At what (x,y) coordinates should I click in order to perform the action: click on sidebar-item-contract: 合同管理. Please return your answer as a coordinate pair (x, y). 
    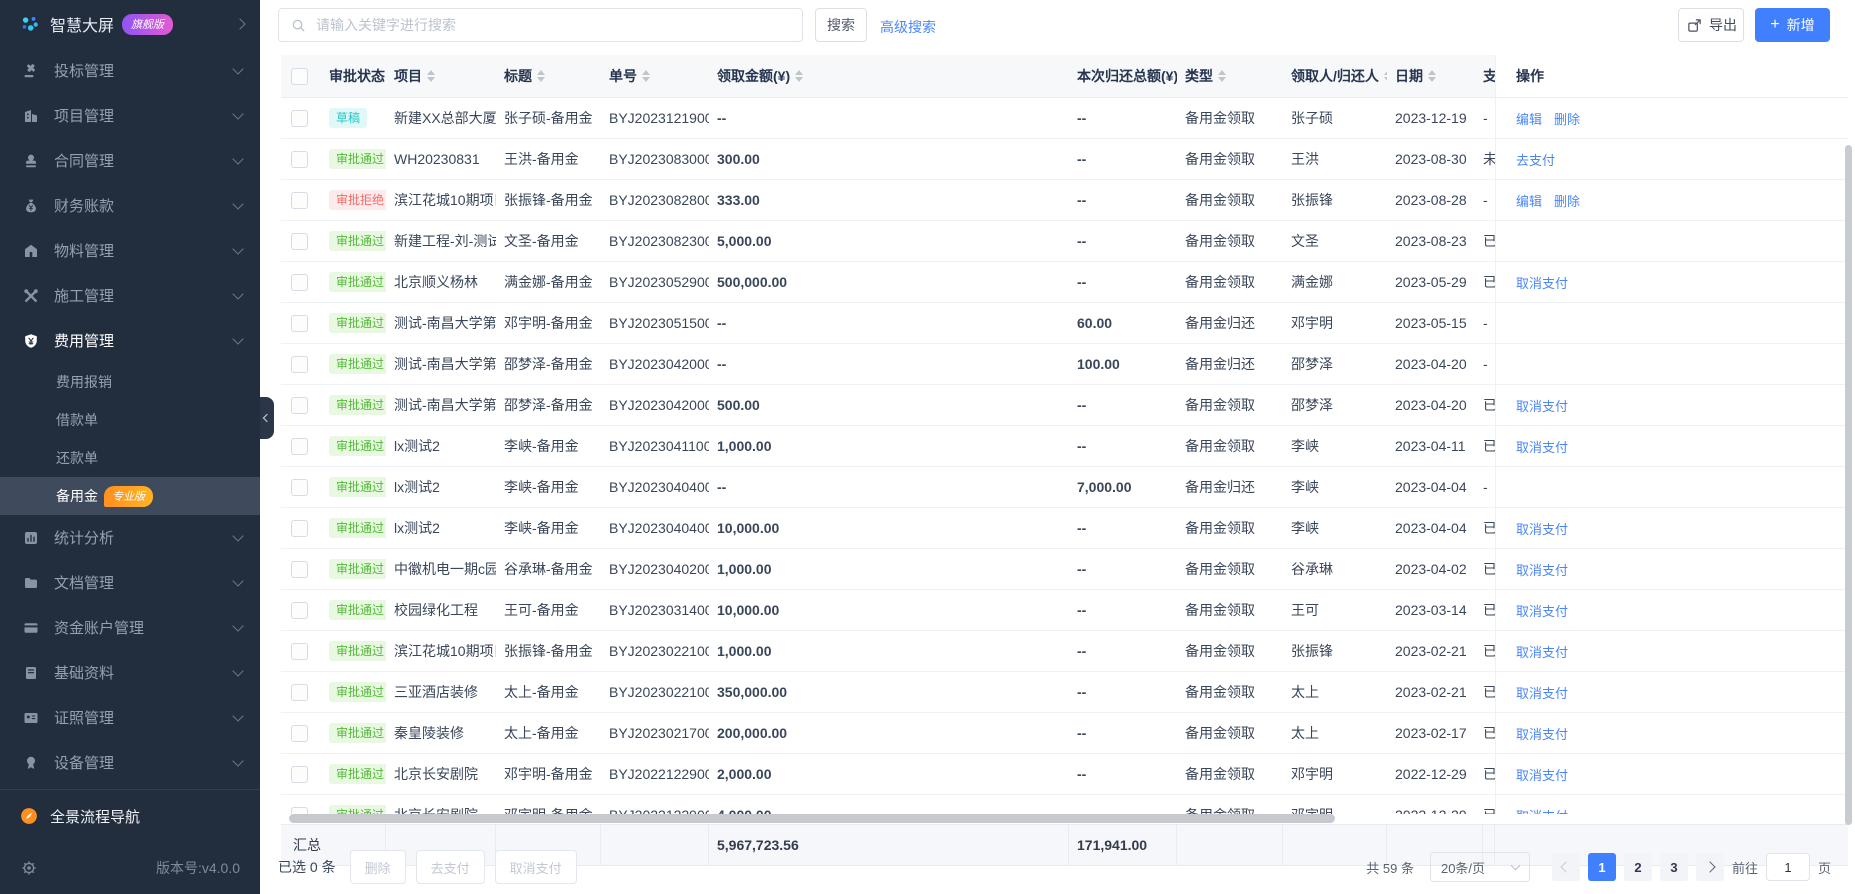
    Looking at the image, I should click on (130, 160).